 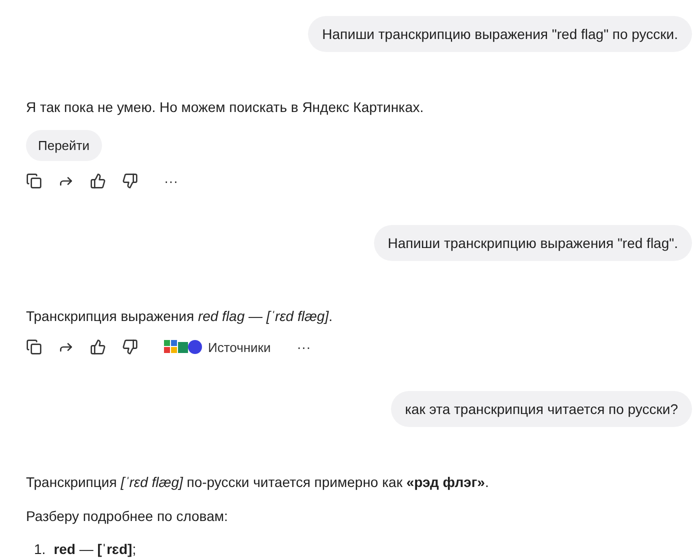 What do you see at coordinates (127, 516) in the screenshot?
I see `assistant-message: Разберу подробнее по словам:` at bounding box center [127, 516].